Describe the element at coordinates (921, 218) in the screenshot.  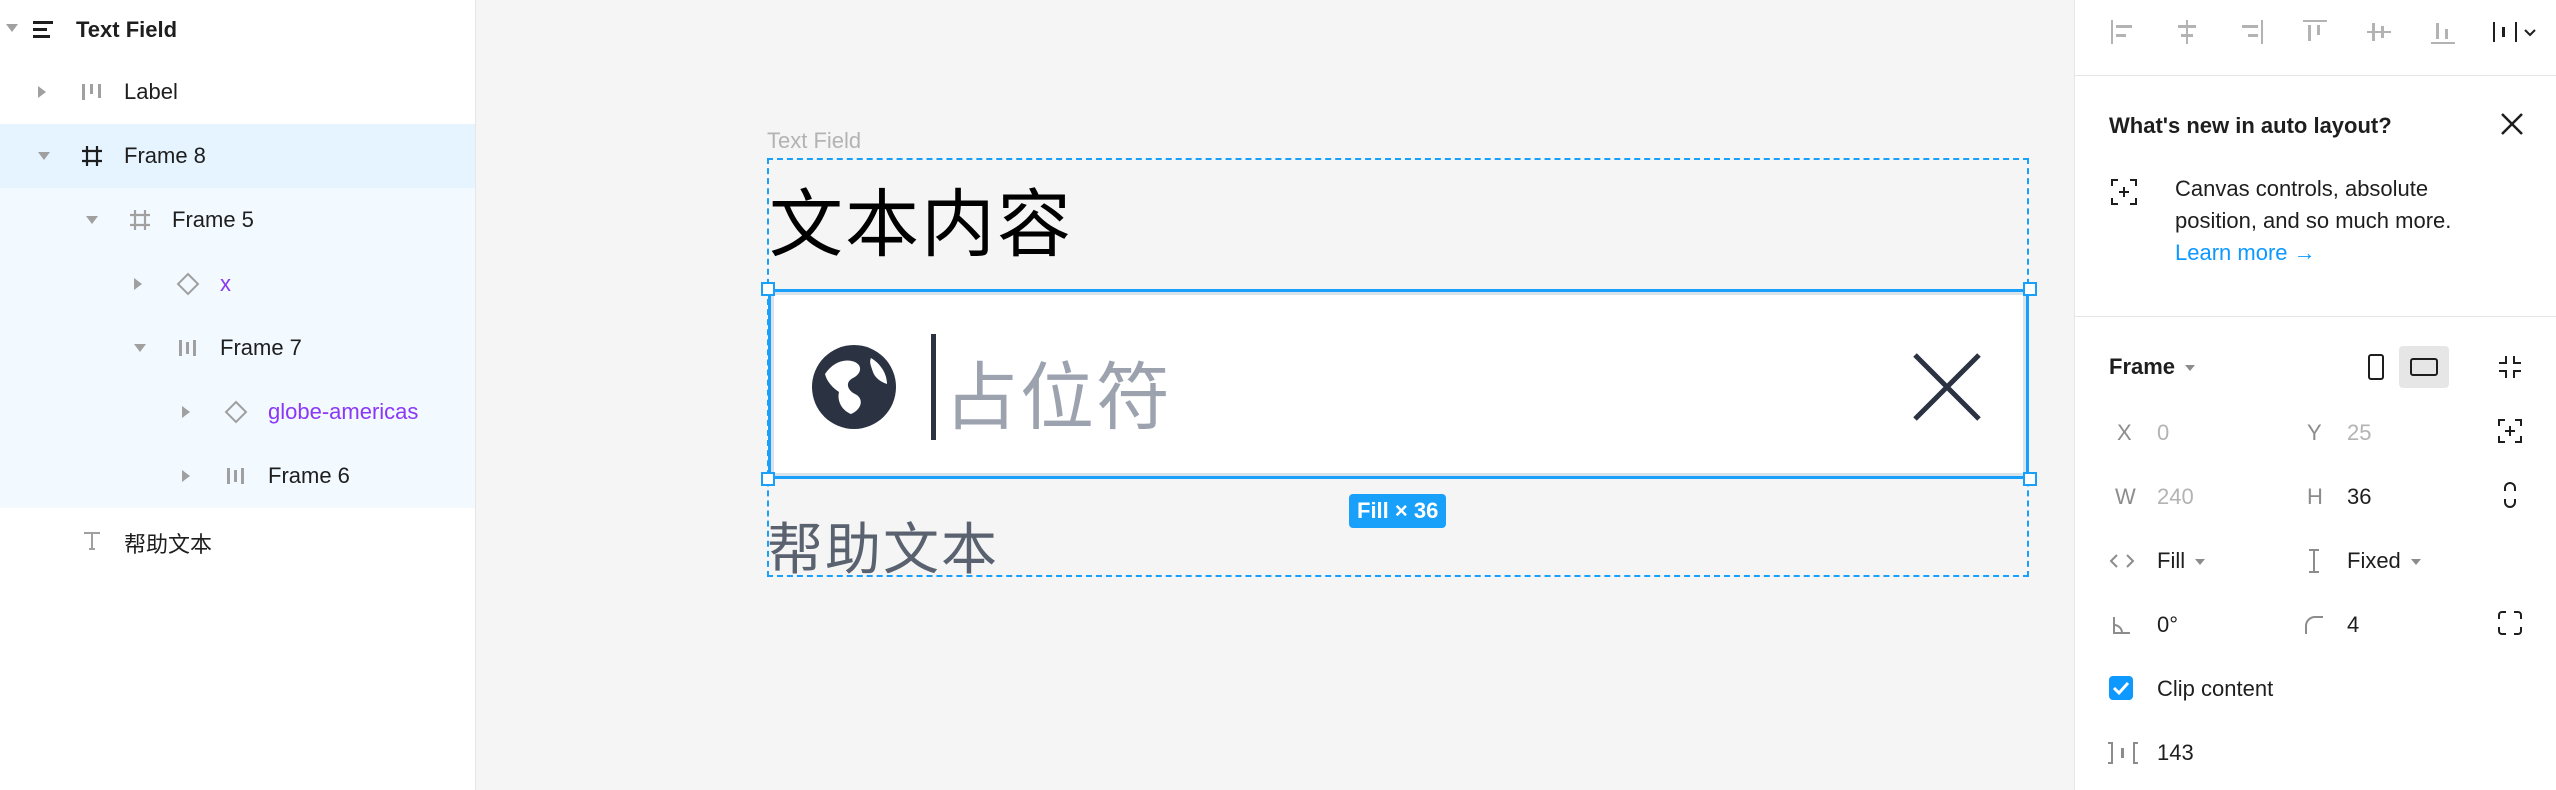
I see `label-text: 文本内容` at that location.